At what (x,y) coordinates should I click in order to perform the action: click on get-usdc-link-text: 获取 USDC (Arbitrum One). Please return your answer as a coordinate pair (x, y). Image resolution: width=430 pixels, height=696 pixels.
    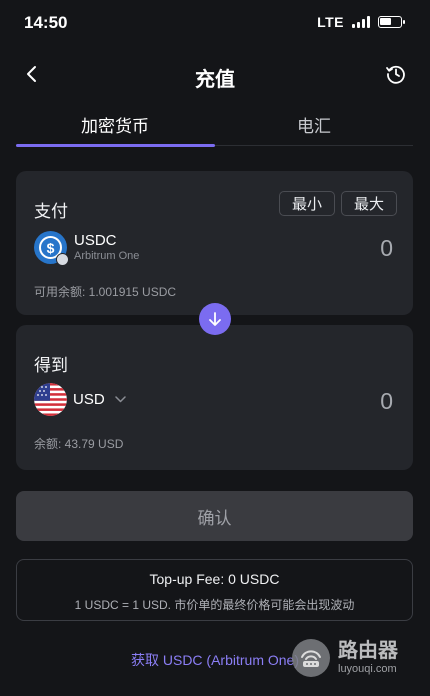
    Looking at the image, I should click on (215, 660).